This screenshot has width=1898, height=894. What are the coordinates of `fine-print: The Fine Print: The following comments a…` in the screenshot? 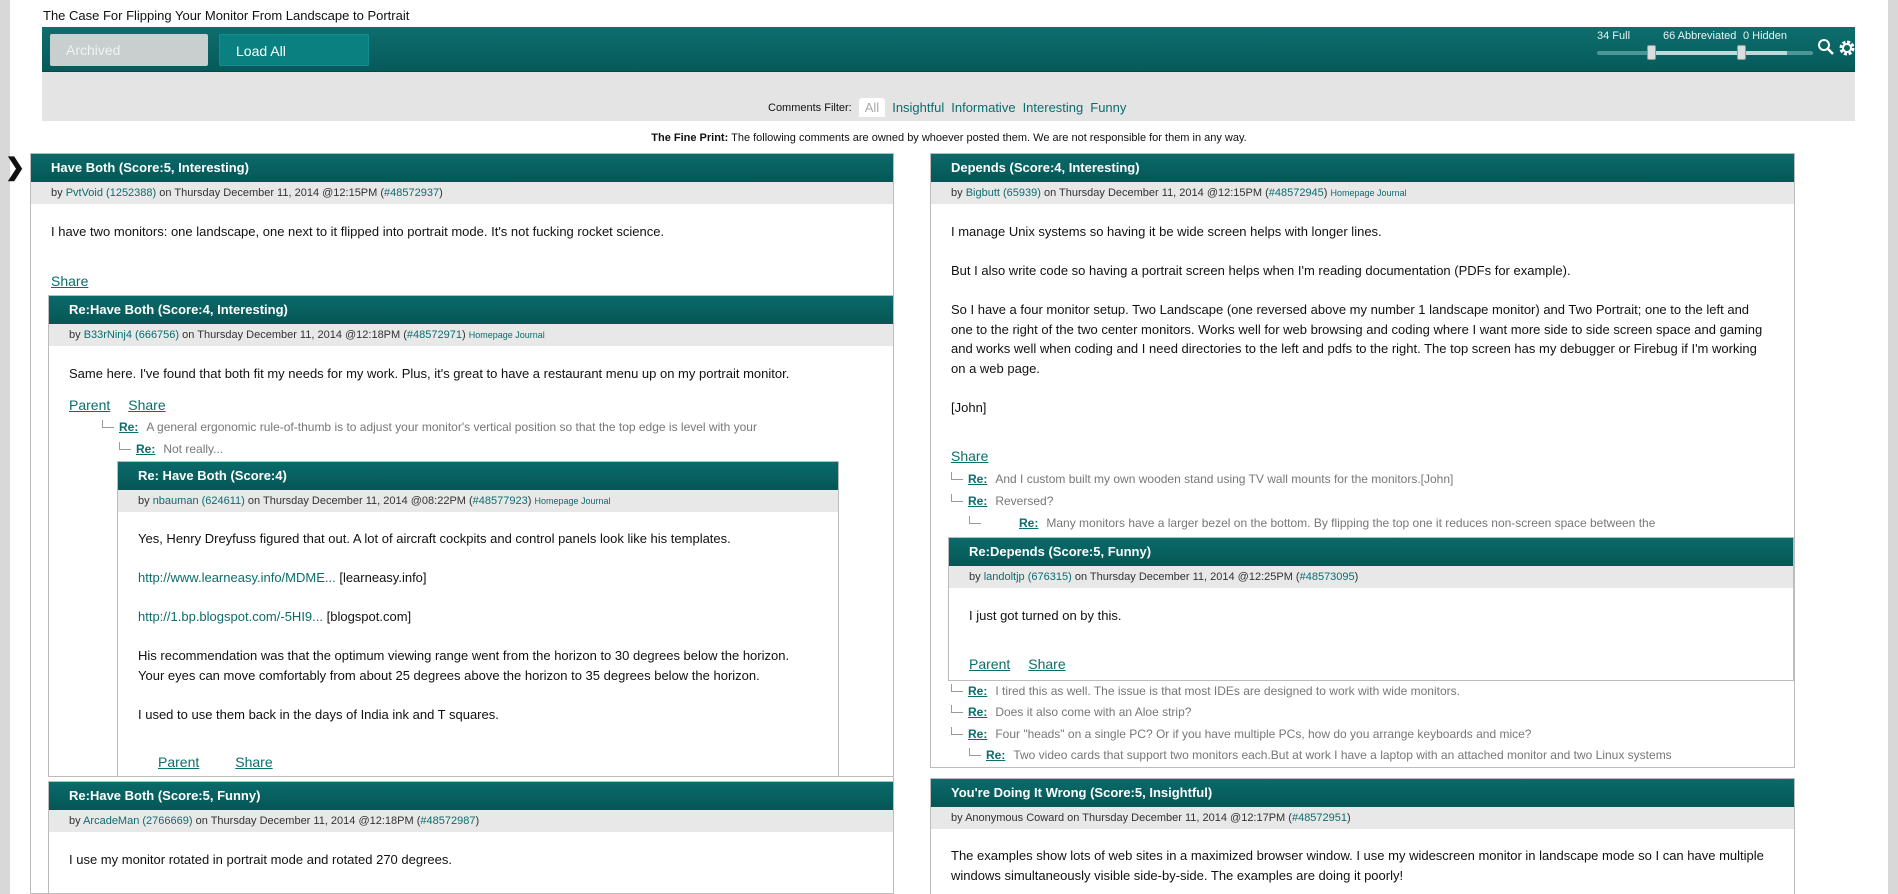 It's located at (949, 138).